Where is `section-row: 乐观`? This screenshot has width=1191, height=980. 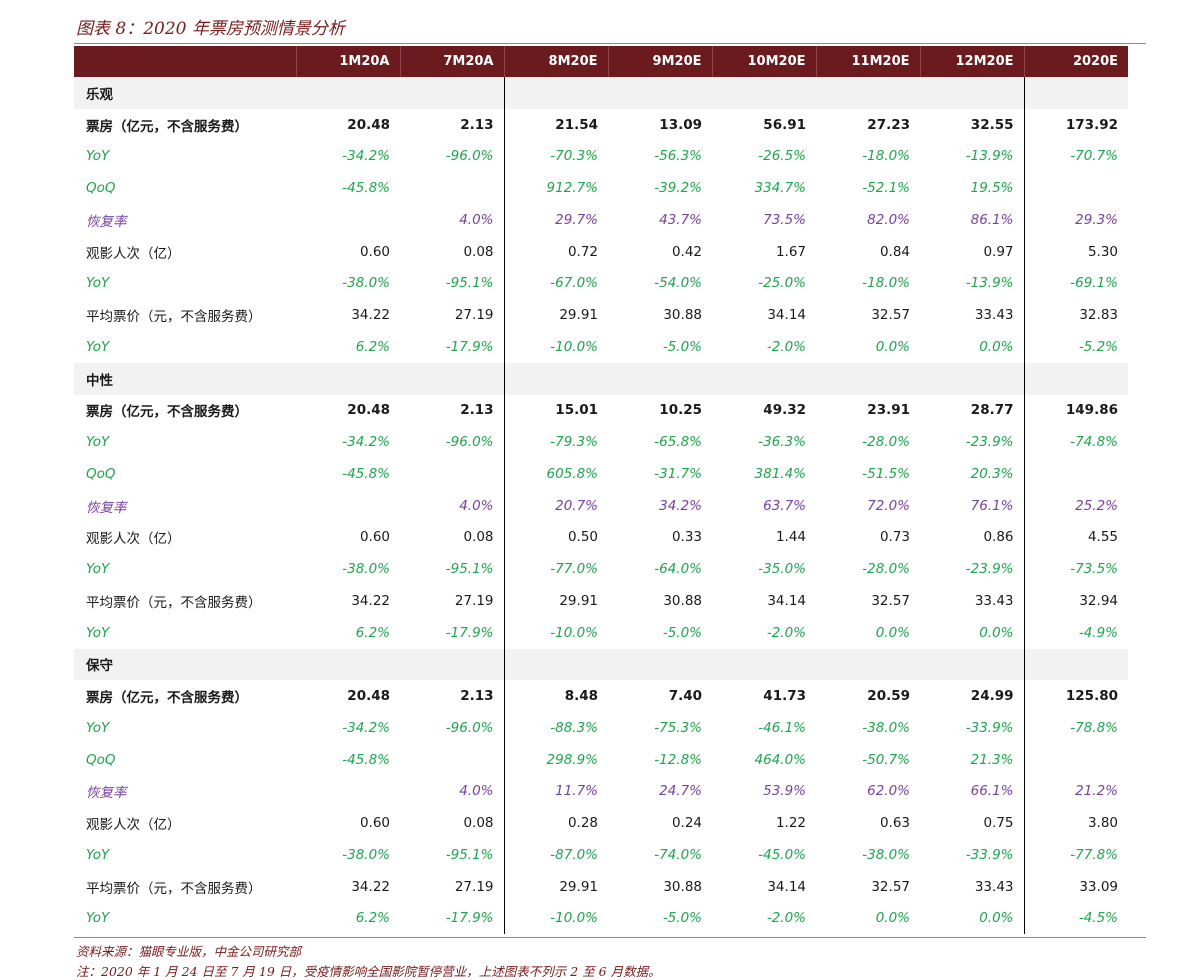
section-row: 乐观 is located at coordinates (601, 93).